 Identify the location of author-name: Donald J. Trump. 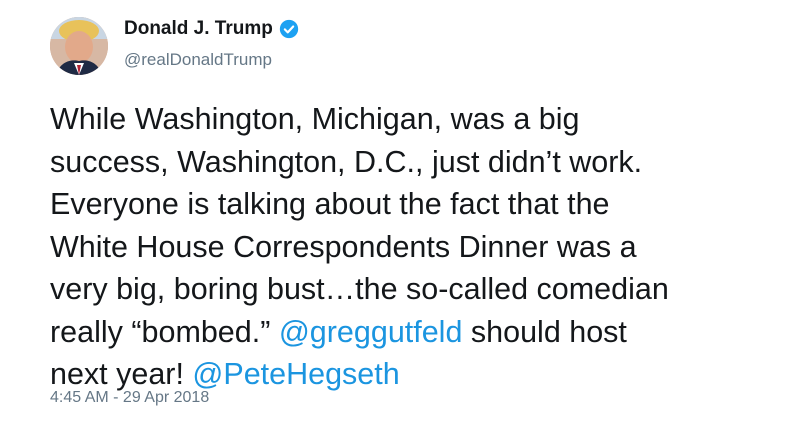
(211, 29).